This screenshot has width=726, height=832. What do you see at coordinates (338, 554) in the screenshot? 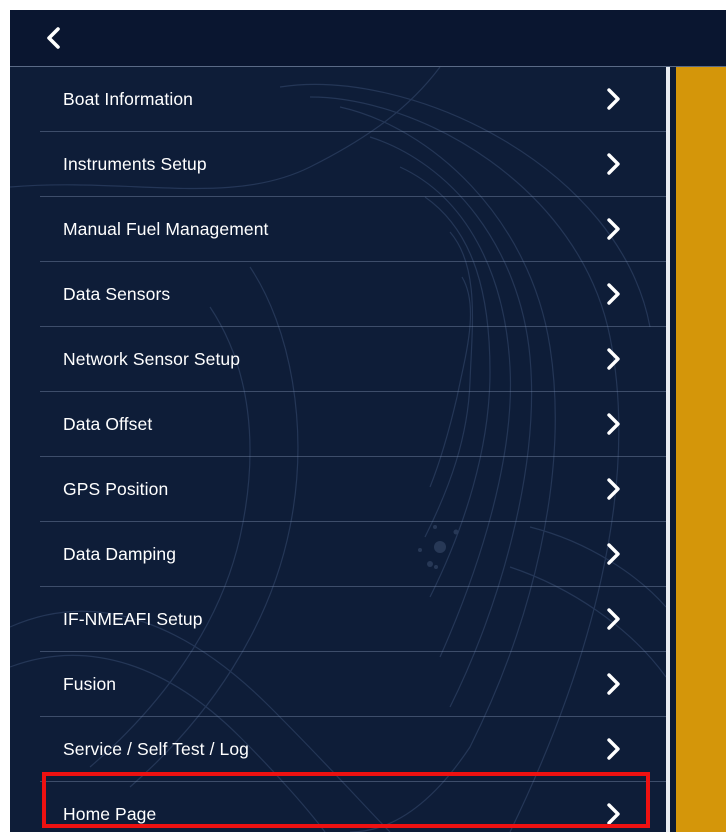
I see `menu-item-data-damping: Data Damping` at bounding box center [338, 554].